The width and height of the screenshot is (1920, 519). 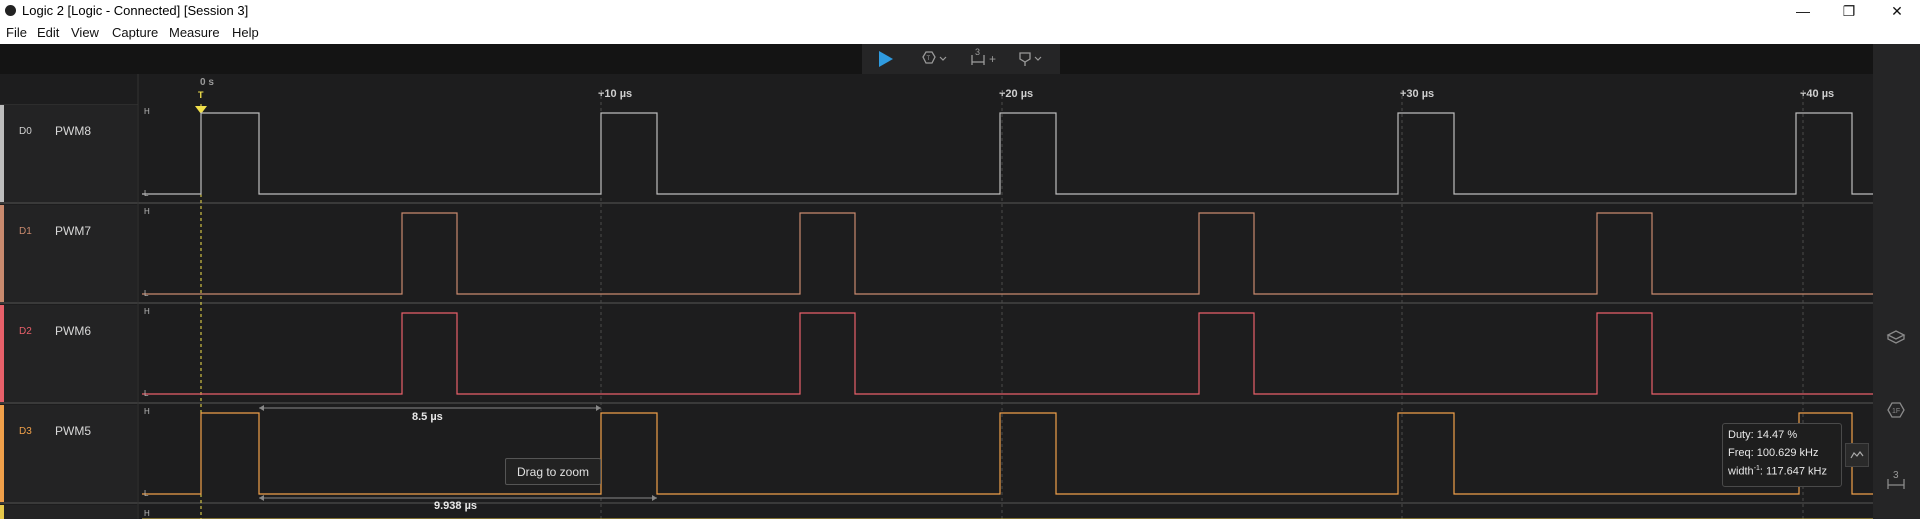 What do you see at coordinates (1896, 337) in the screenshot?
I see `analyzers-icon` at bounding box center [1896, 337].